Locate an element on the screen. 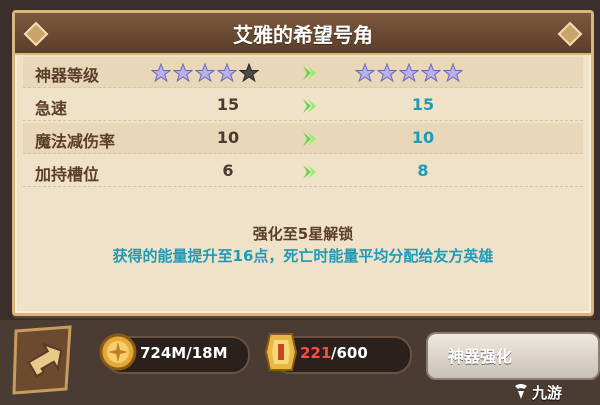  stat-row-artifact-level: 神器等级 is located at coordinates (303, 72).